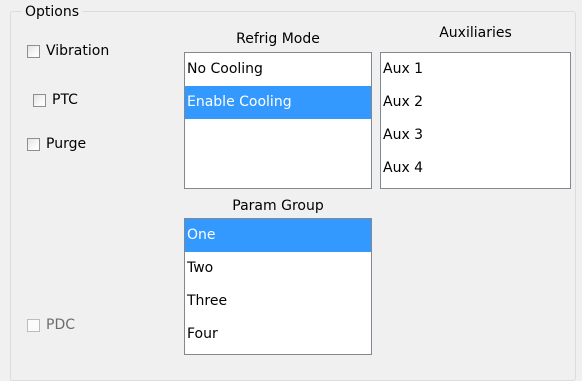 This screenshot has height=381, width=582. Describe the element at coordinates (475, 33) in the screenshot. I see `auxiliaries-label: Auxiliaries` at that location.